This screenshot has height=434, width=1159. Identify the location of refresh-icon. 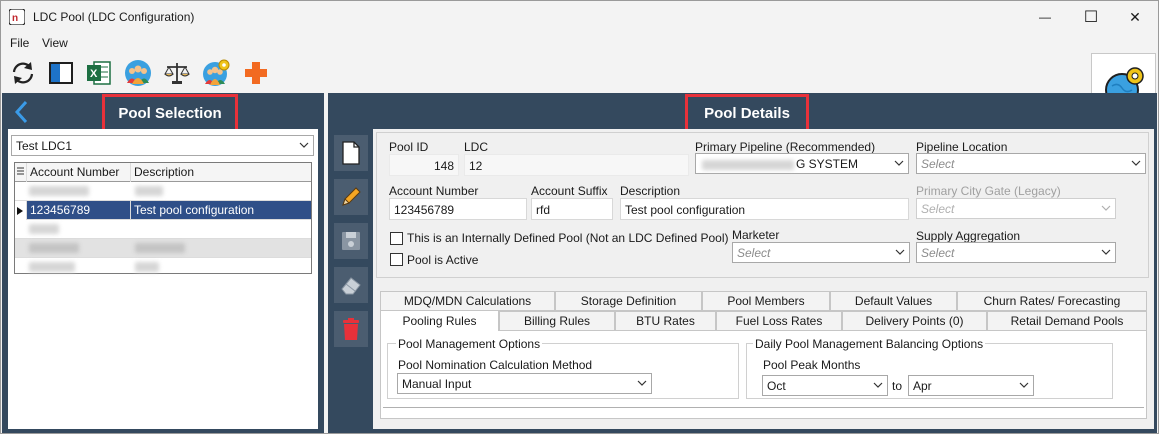
(23, 73).